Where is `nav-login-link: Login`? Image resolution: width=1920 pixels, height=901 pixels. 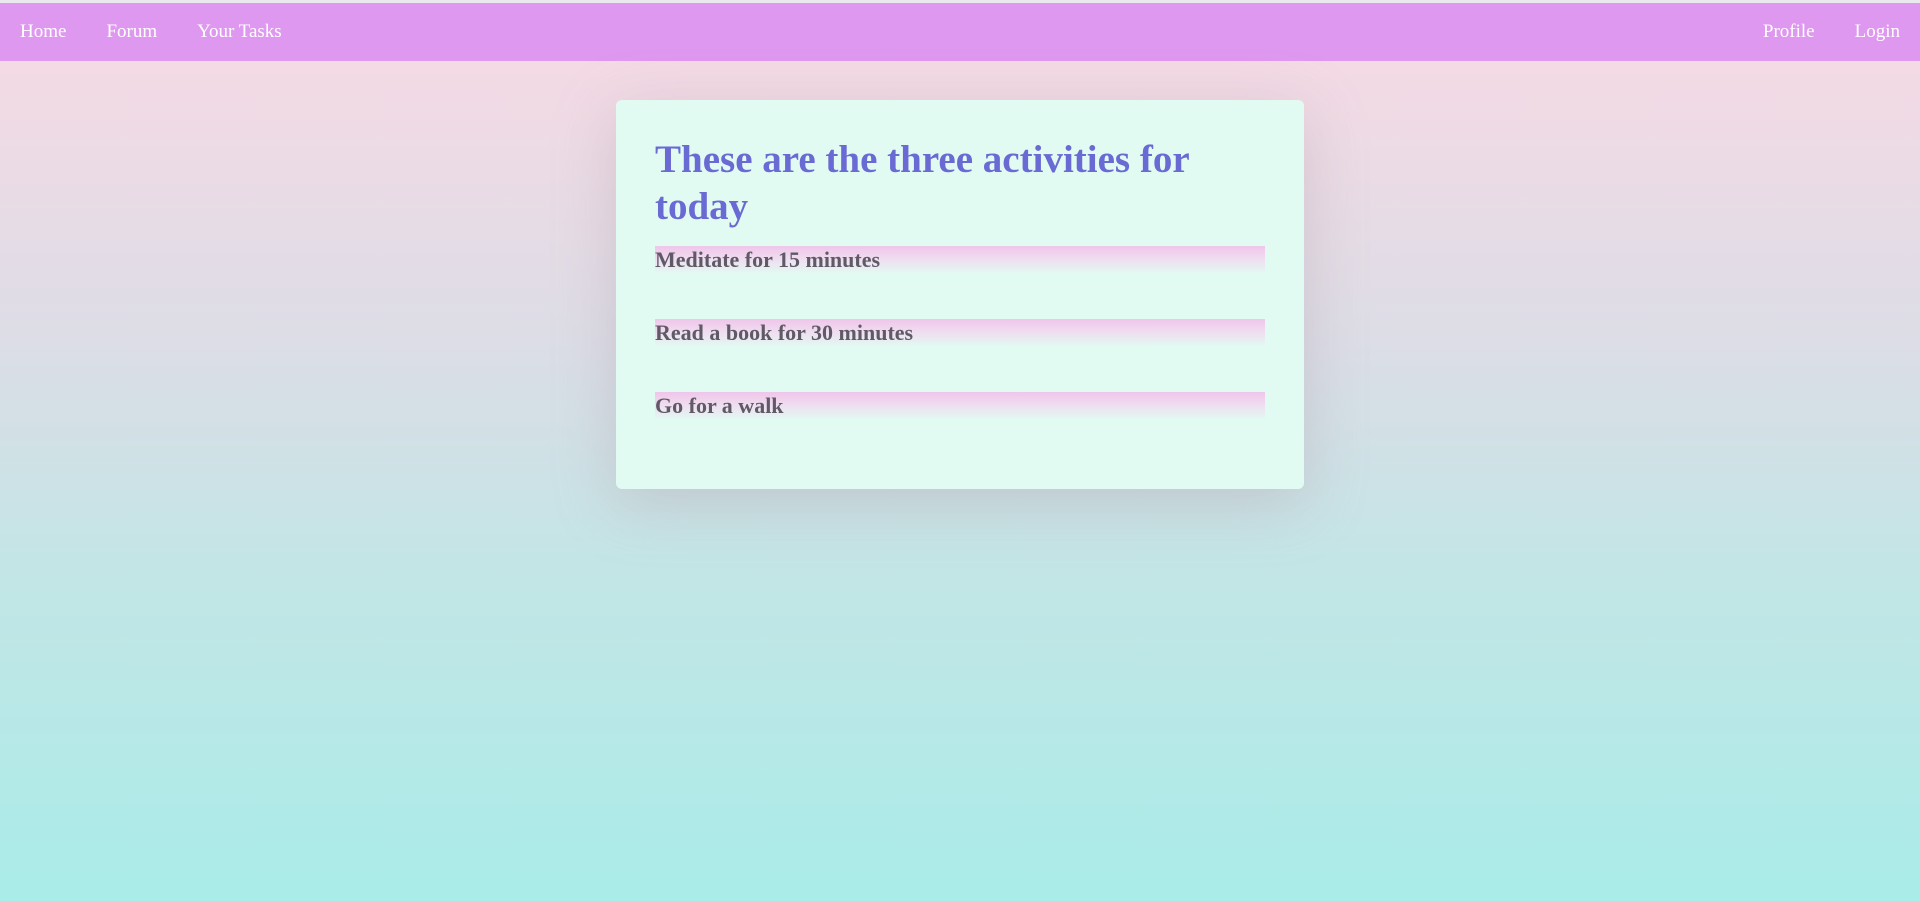 nav-login-link: Login is located at coordinates (1877, 32).